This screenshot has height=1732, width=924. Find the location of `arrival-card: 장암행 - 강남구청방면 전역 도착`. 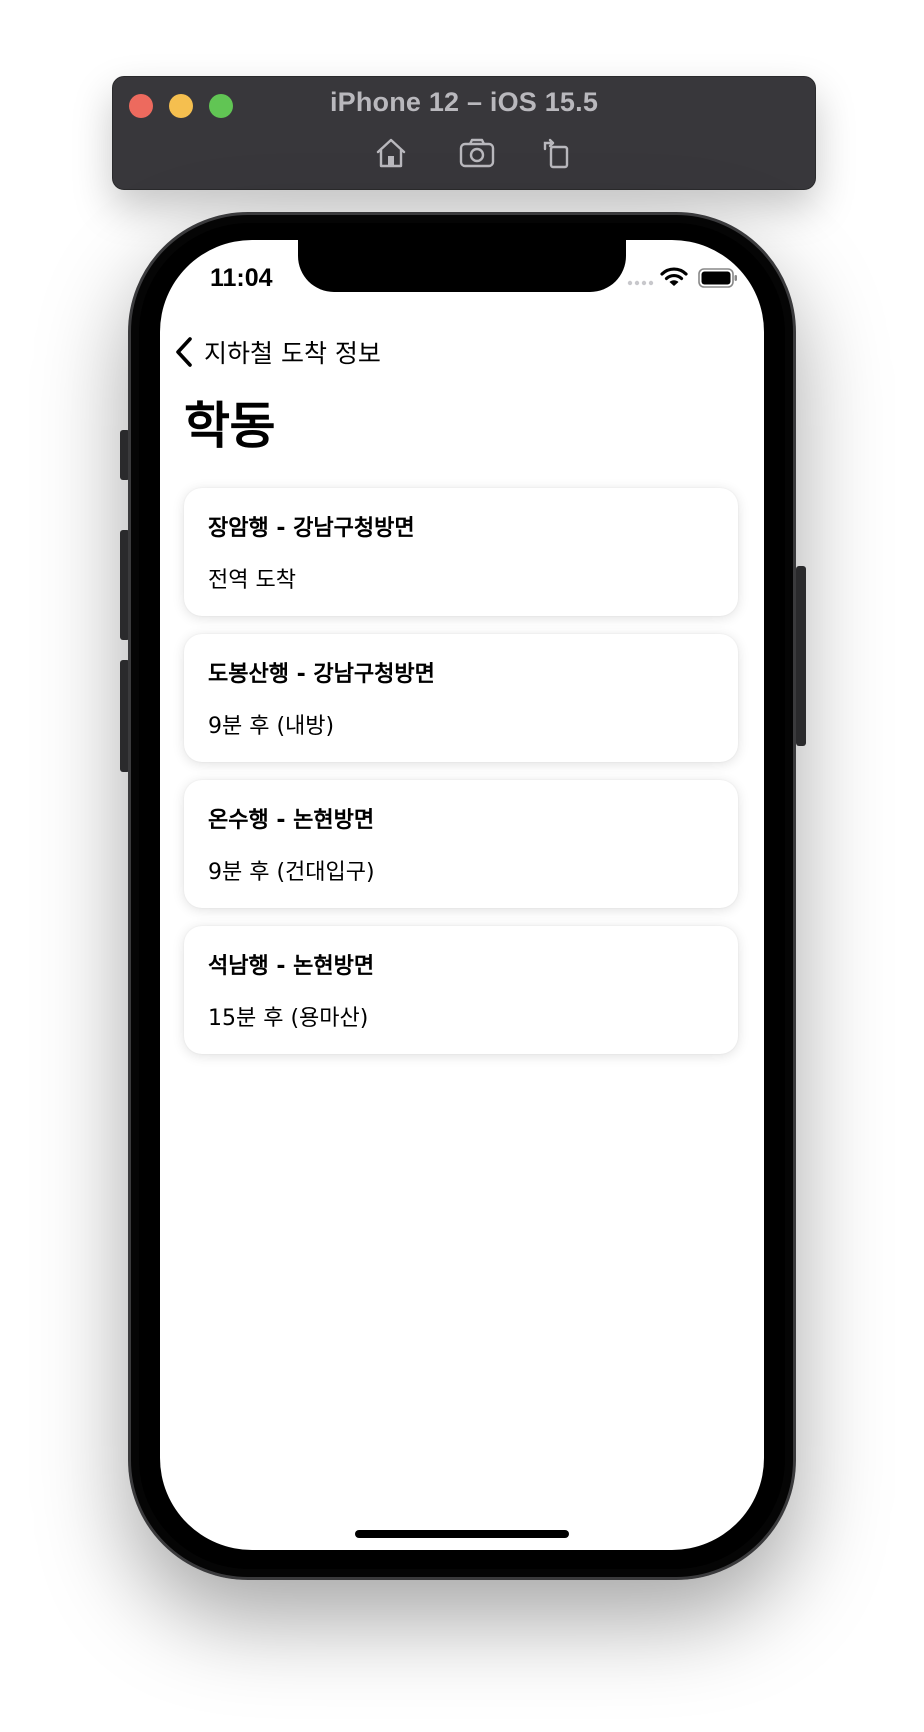

arrival-card: 장암행 - 강남구청방면 전역 도착 is located at coordinates (461, 552).